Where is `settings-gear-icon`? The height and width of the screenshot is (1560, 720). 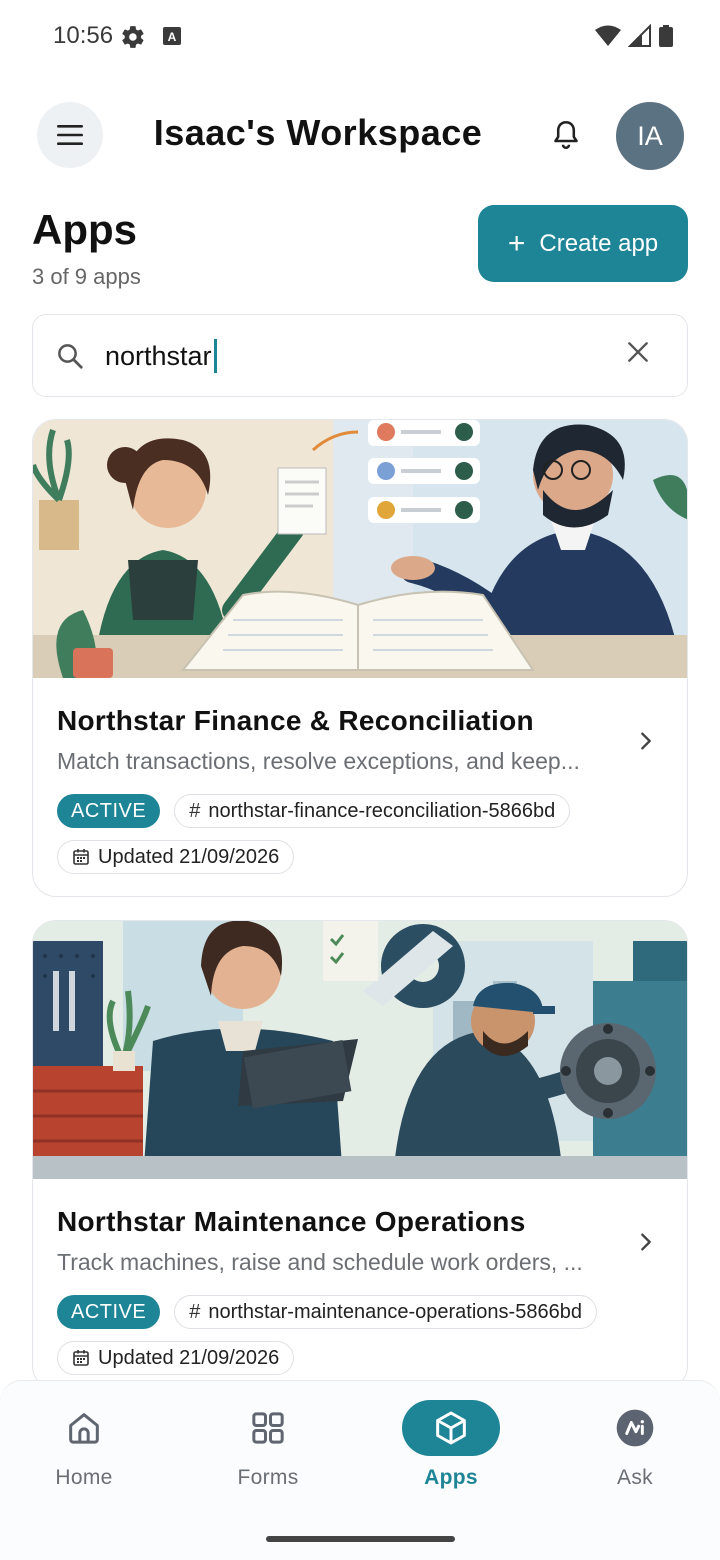 settings-gear-icon is located at coordinates (133, 37).